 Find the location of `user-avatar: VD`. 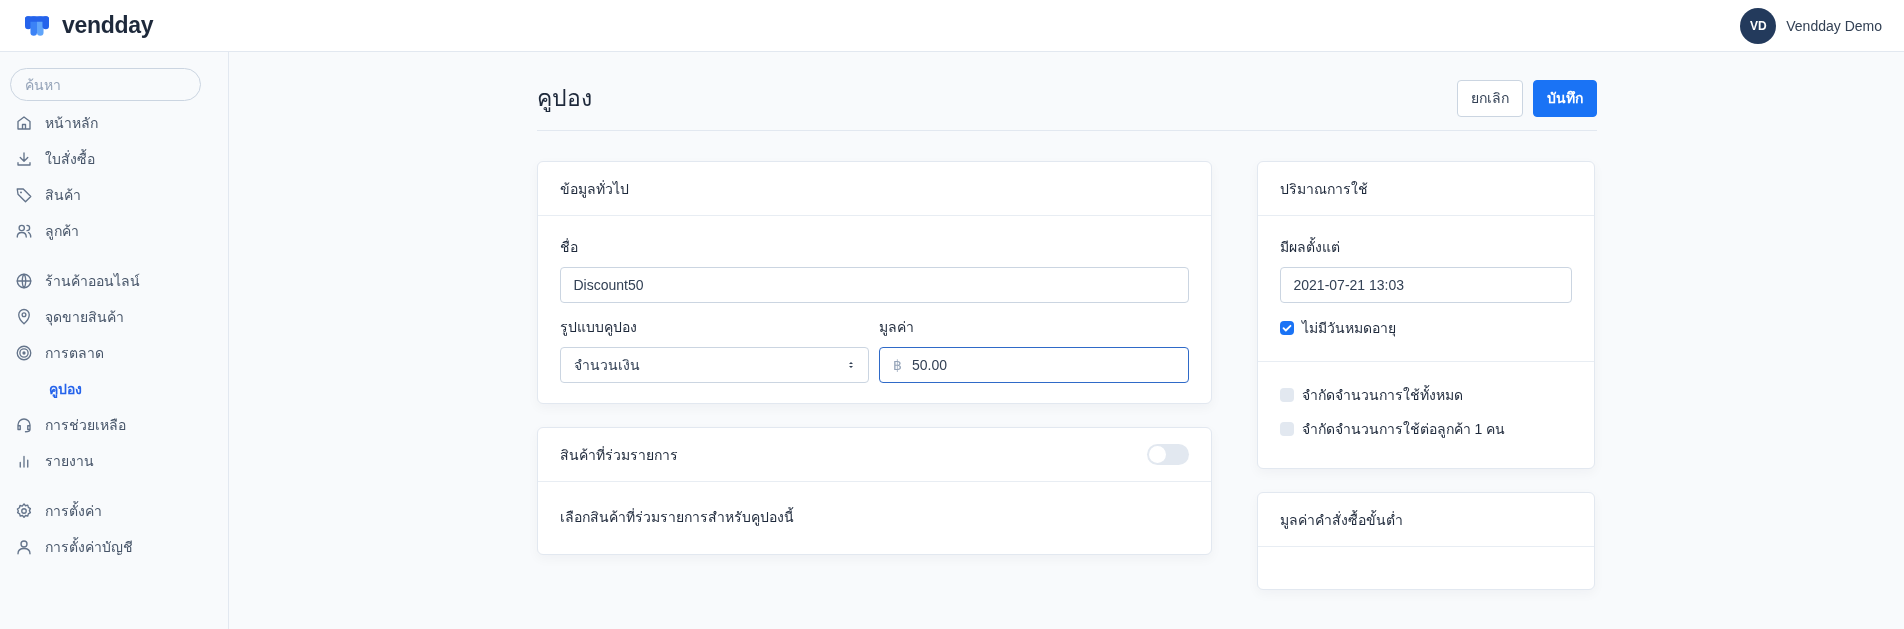

user-avatar: VD is located at coordinates (1758, 25).